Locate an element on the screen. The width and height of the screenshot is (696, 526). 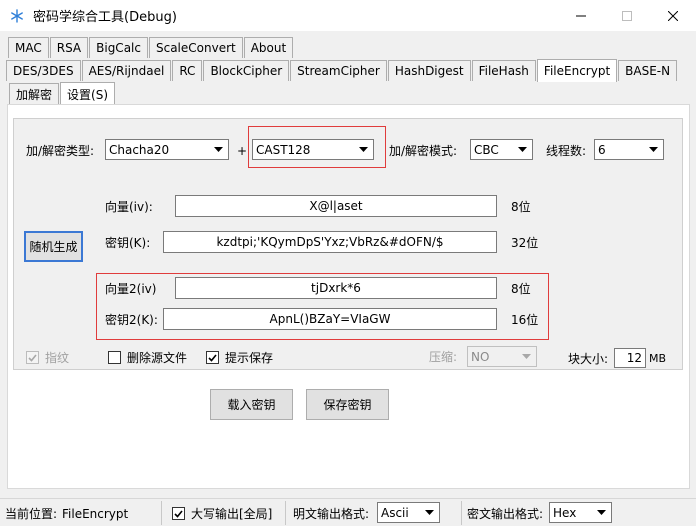
tab-encrypt-decrypt: 加解密 is located at coordinates (34, 93).